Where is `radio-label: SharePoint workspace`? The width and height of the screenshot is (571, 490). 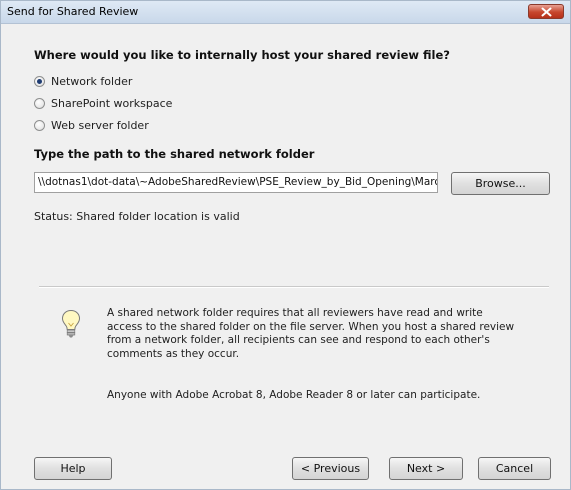
radio-label: SharePoint workspace is located at coordinates (112, 103).